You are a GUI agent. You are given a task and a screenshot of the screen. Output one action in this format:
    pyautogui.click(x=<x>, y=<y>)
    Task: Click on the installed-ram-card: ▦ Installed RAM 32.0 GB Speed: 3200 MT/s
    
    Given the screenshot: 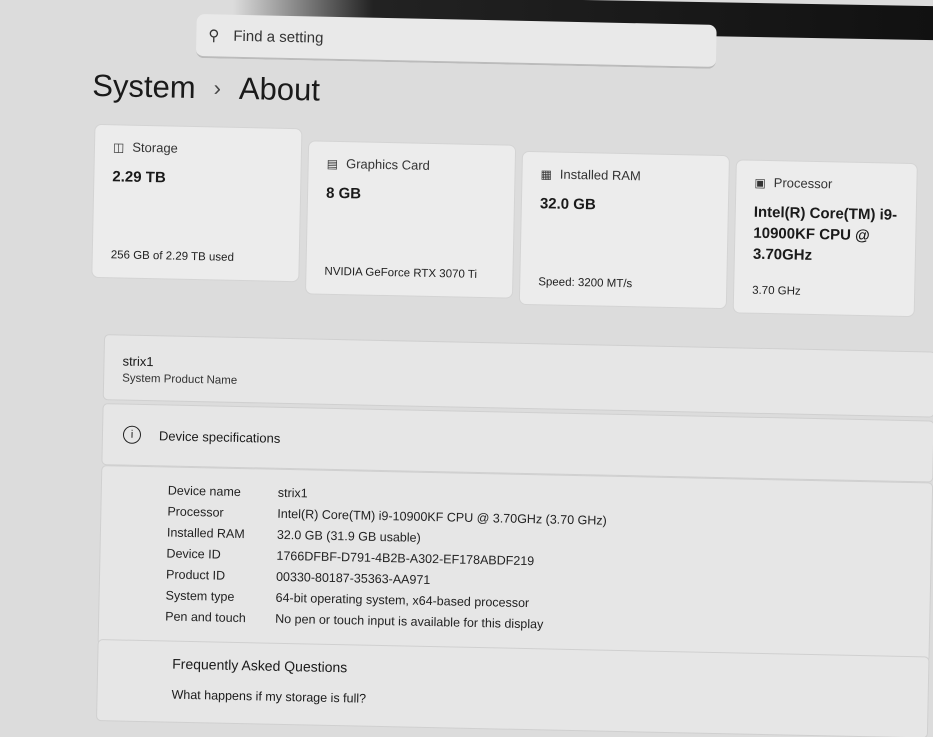 What is the action you would take?
    pyautogui.click(x=624, y=230)
    